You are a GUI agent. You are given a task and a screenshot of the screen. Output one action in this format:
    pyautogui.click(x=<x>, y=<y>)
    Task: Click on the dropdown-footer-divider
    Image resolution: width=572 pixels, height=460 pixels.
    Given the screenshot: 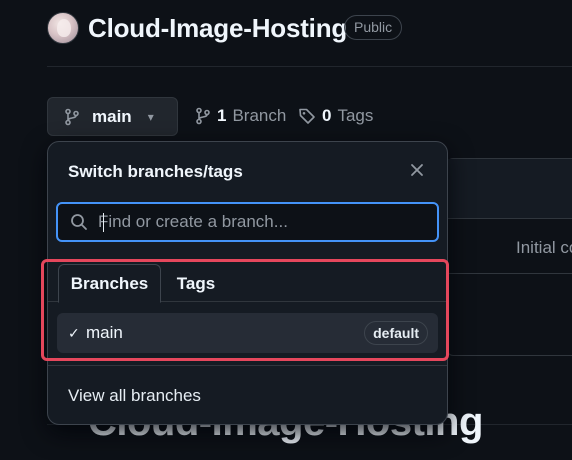 What is the action you would take?
    pyautogui.click(x=247, y=365)
    